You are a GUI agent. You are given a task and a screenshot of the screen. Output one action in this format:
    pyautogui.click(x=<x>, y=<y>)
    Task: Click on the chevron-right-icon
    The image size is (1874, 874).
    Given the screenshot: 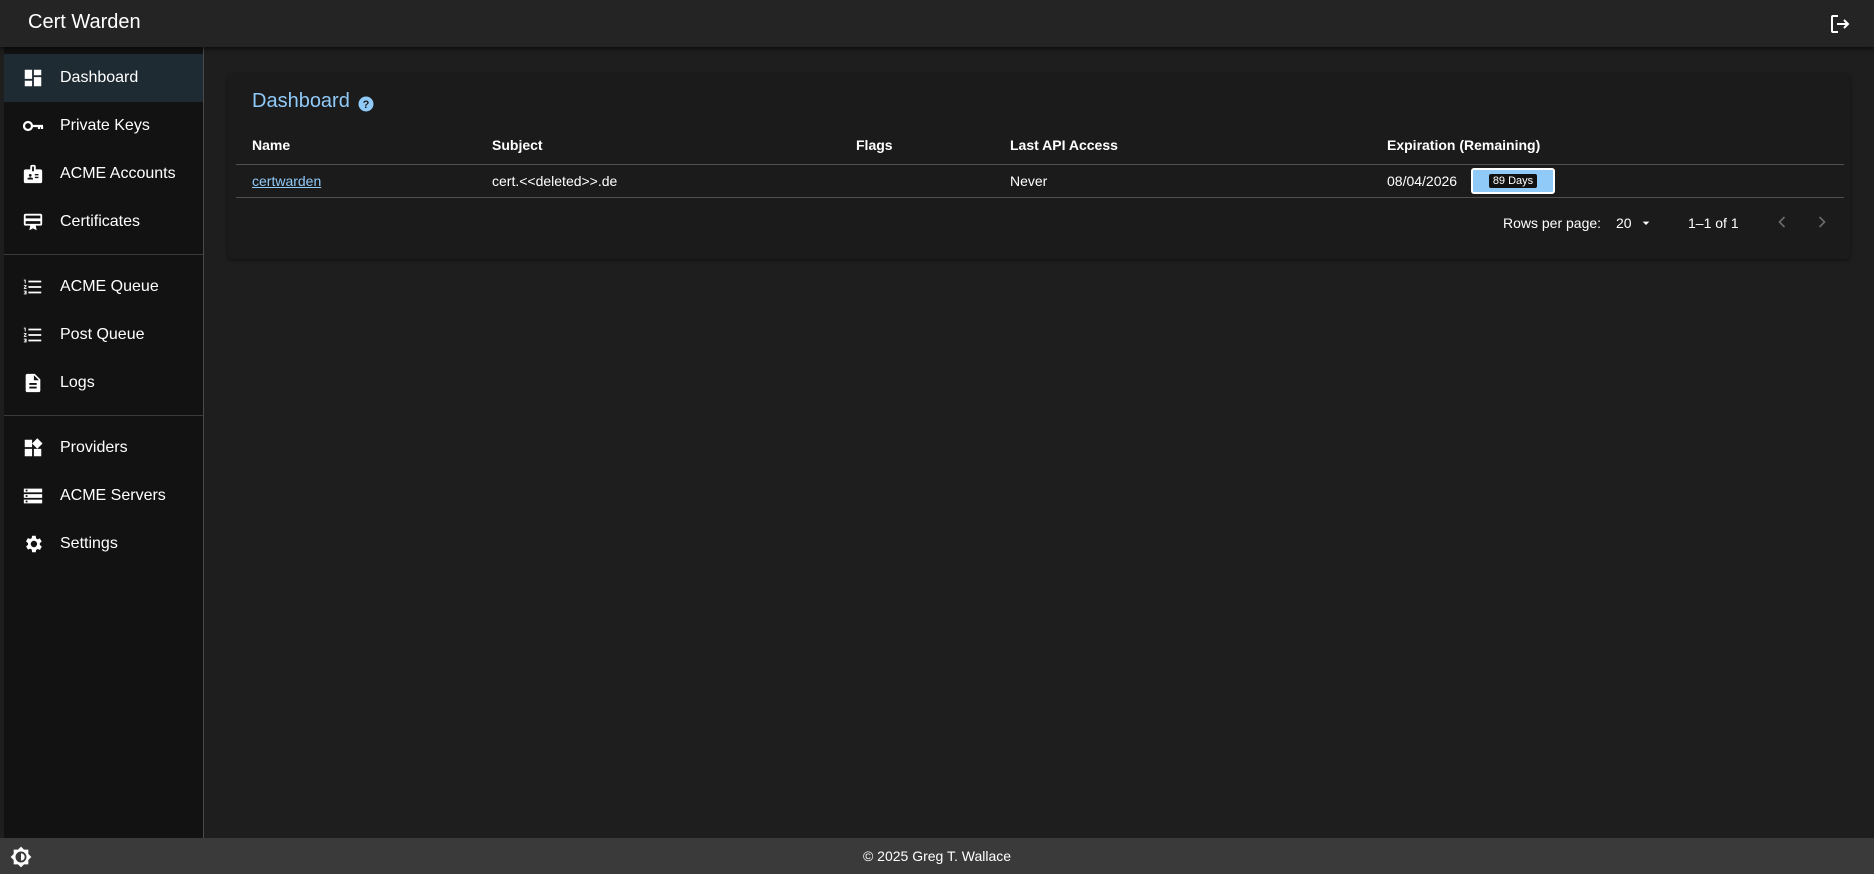 What is the action you would take?
    pyautogui.click(x=1822, y=222)
    